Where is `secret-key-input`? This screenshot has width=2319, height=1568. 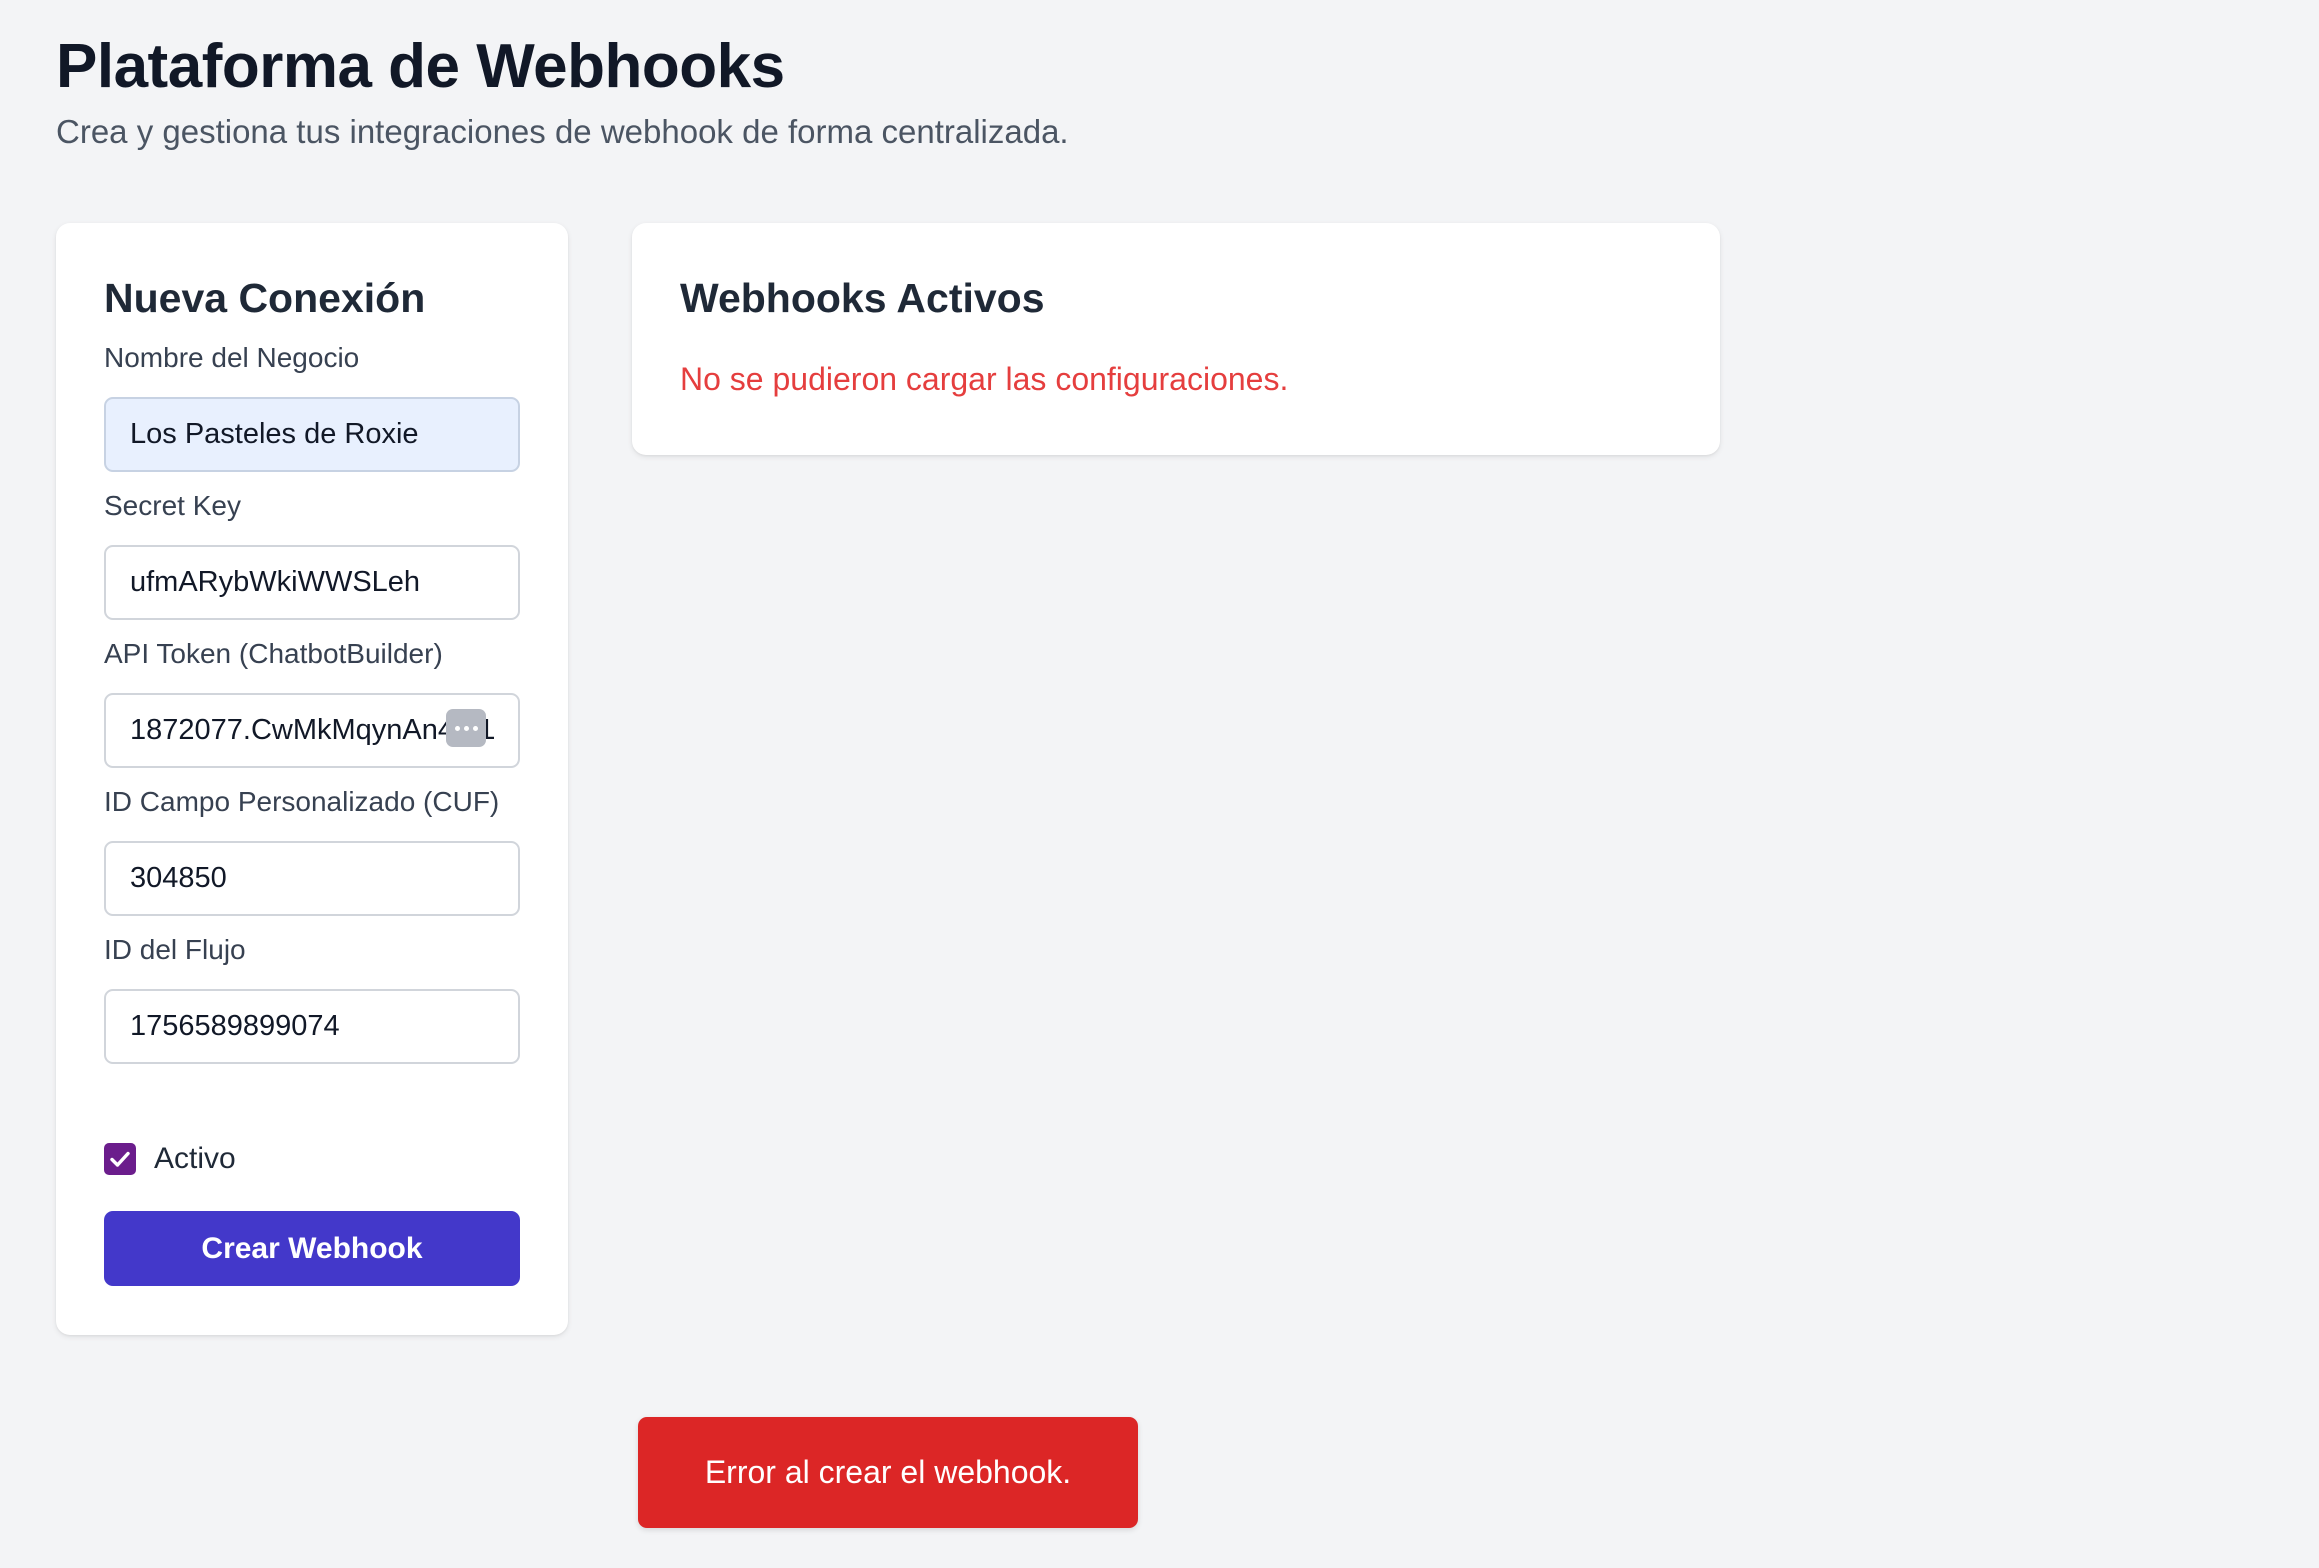
secret-key-input is located at coordinates (312, 582).